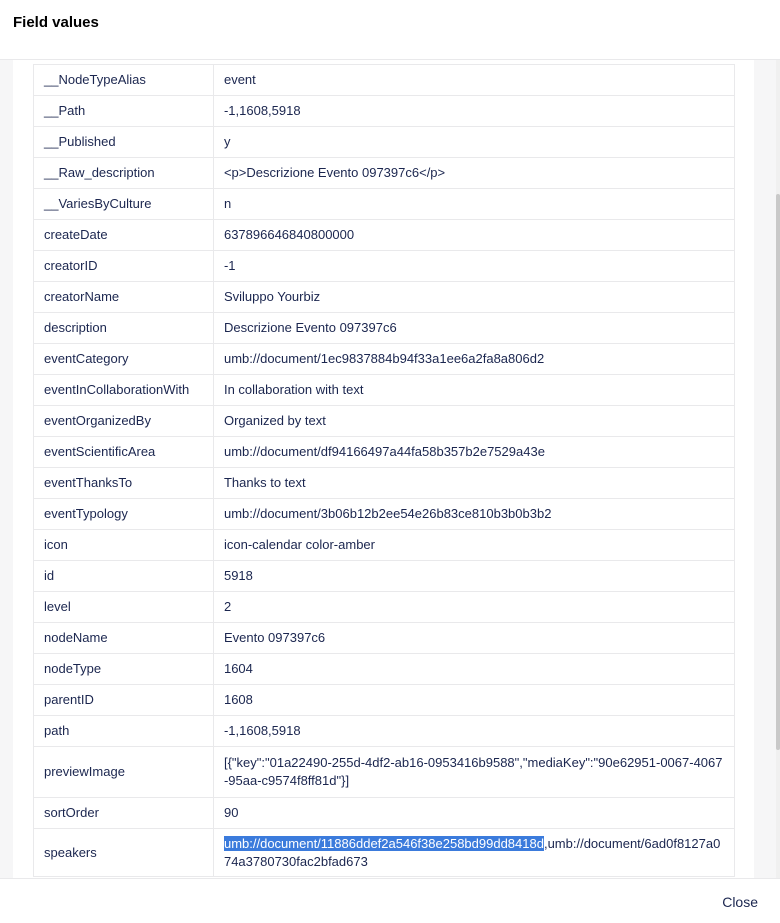  I want to click on field-key: creatorName, so click(123, 297).